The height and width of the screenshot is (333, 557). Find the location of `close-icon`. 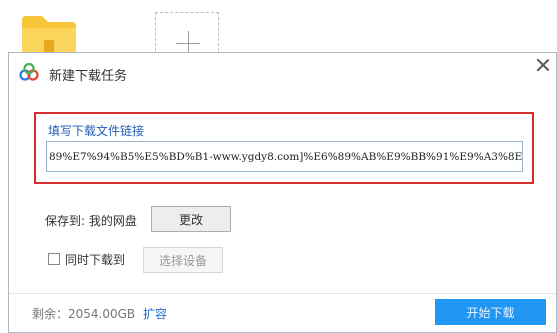

close-icon is located at coordinates (543, 65).